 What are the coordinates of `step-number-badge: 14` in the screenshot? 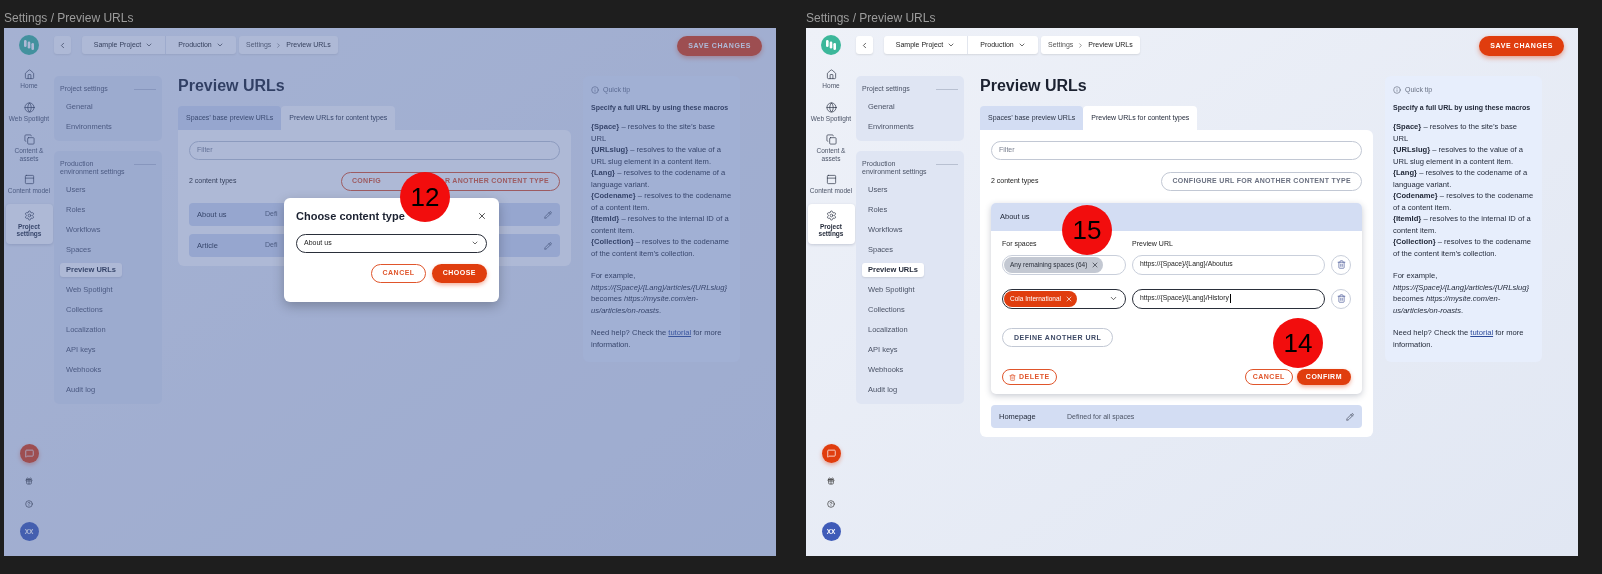 It's located at (1298, 343).